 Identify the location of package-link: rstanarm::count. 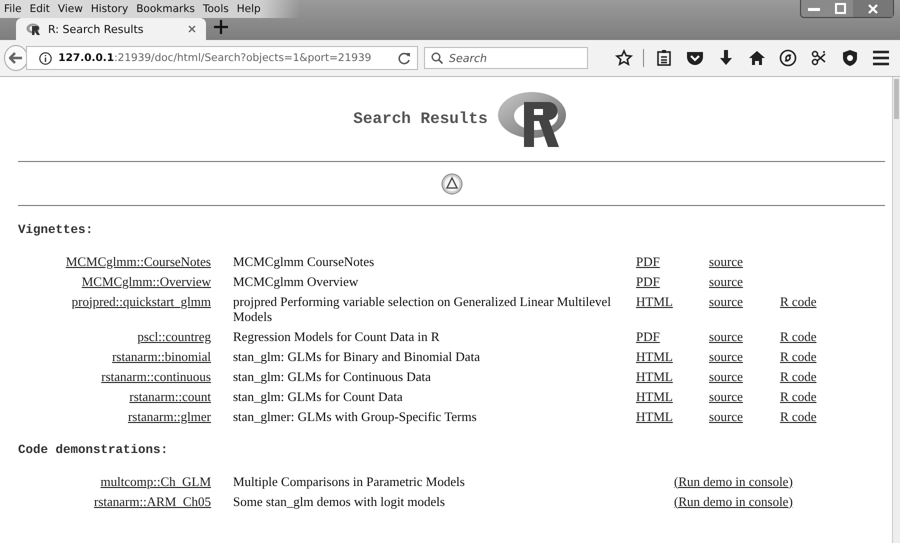
(170, 396).